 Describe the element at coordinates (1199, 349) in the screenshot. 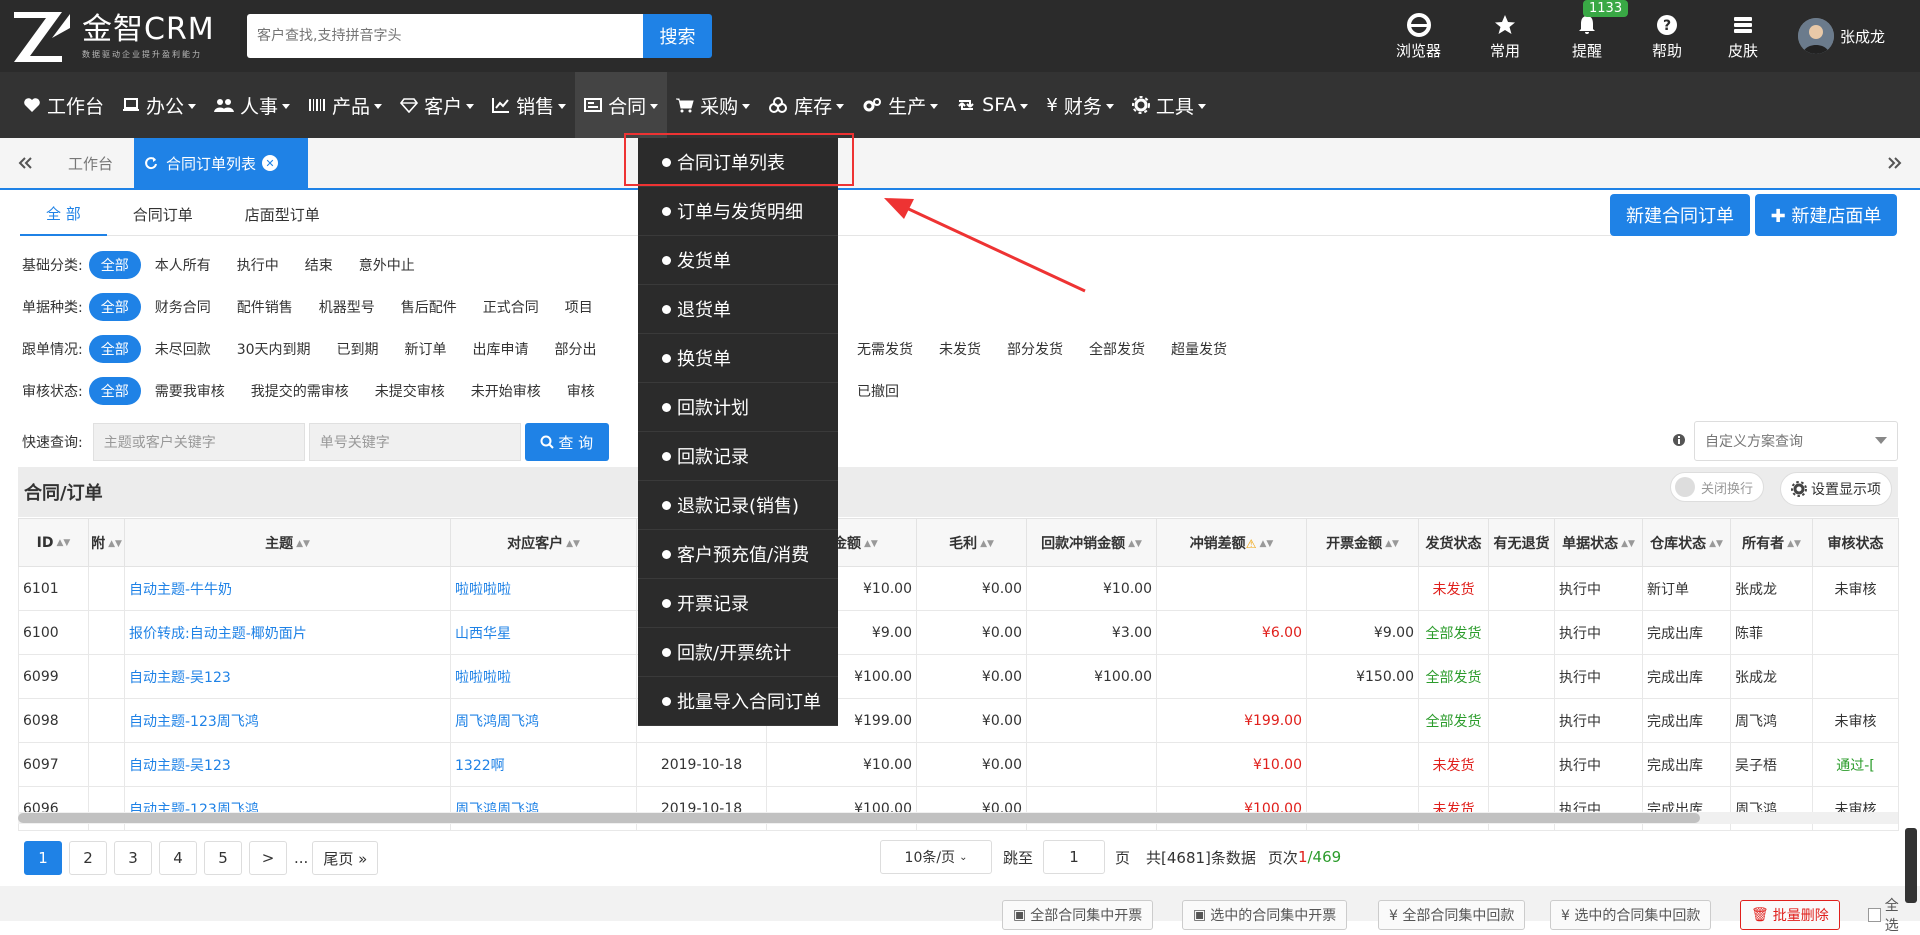

I see `filter-chip: 超量发货` at that location.